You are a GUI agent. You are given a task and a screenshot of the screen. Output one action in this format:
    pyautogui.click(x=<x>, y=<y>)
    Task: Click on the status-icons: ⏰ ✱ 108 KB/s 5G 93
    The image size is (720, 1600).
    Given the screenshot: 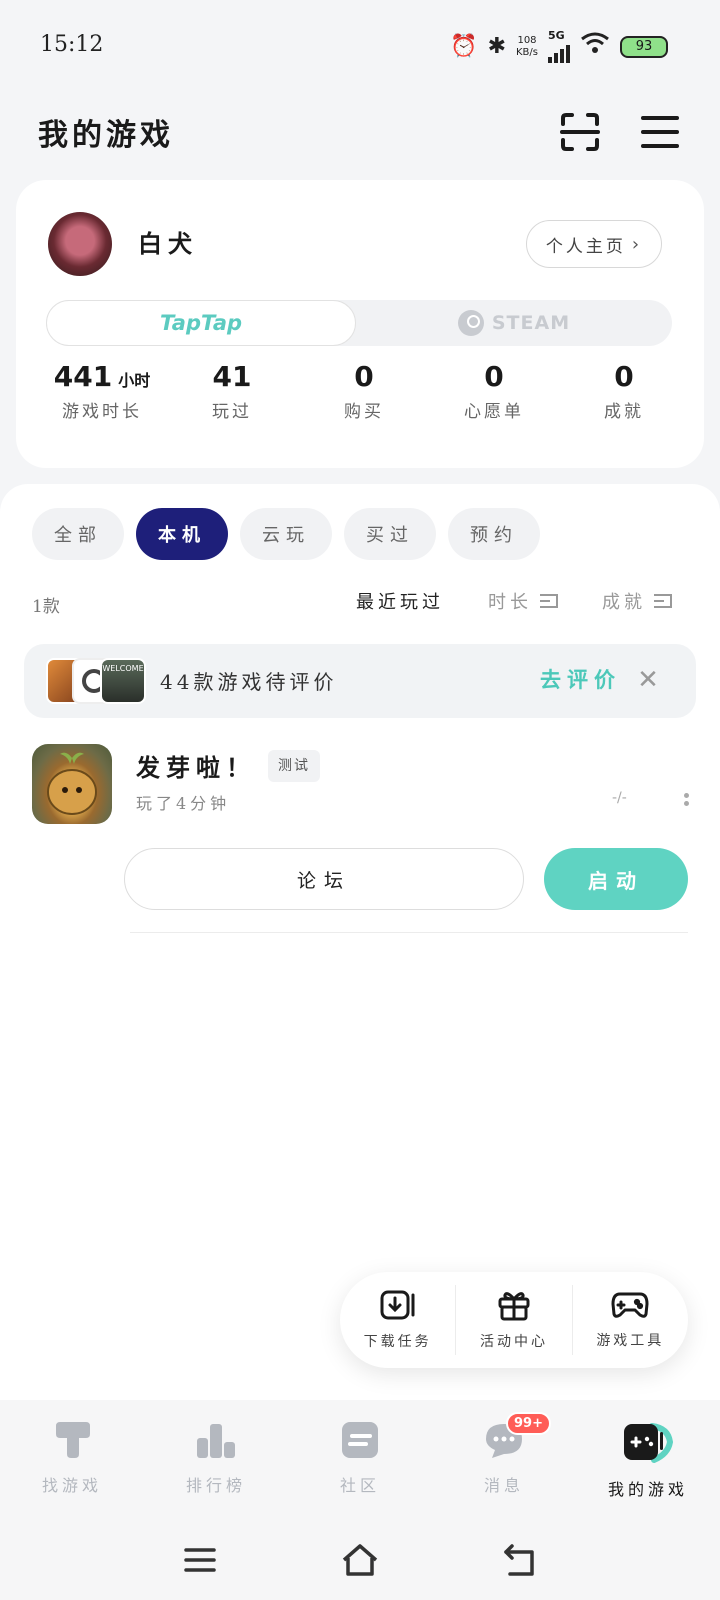 What is the action you would take?
    pyautogui.click(x=559, y=46)
    